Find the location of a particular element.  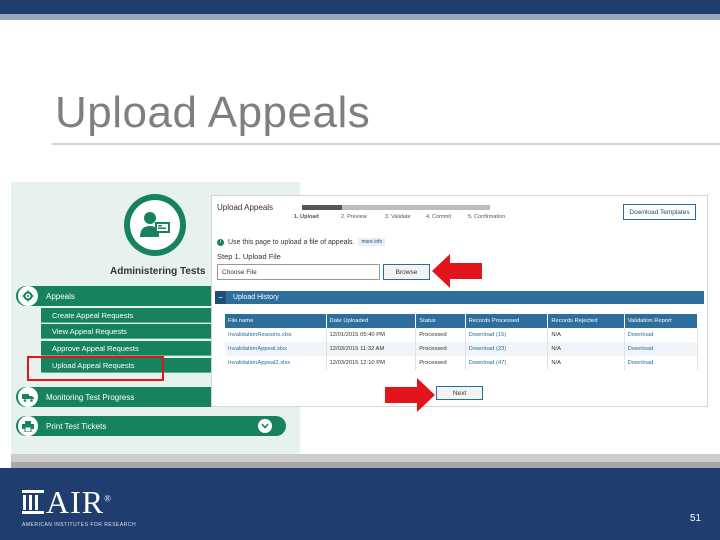

date-uploaded: 12/03/2015 12:10 PM is located at coordinates (371, 363).